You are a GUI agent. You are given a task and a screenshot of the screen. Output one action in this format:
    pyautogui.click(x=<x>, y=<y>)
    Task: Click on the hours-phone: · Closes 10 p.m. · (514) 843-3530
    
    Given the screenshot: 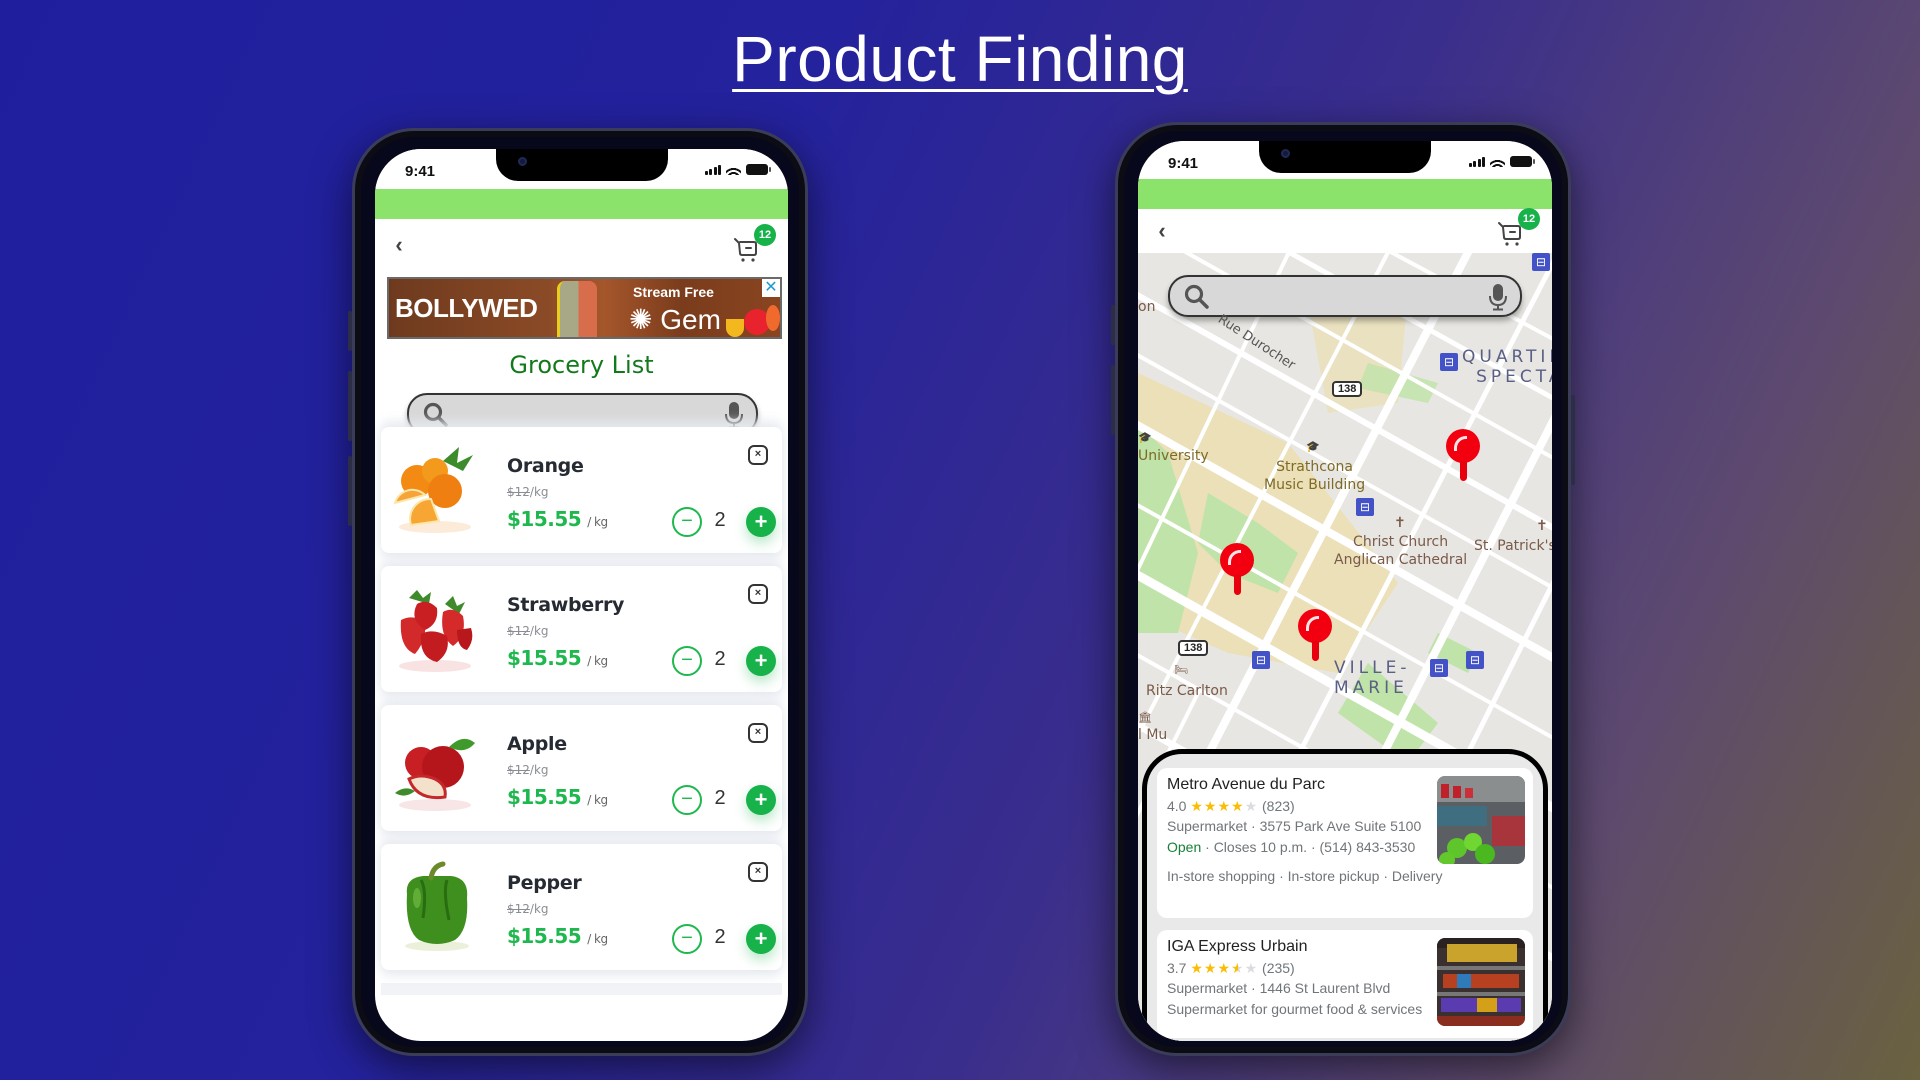 What is the action you would take?
    pyautogui.click(x=1308, y=847)
    